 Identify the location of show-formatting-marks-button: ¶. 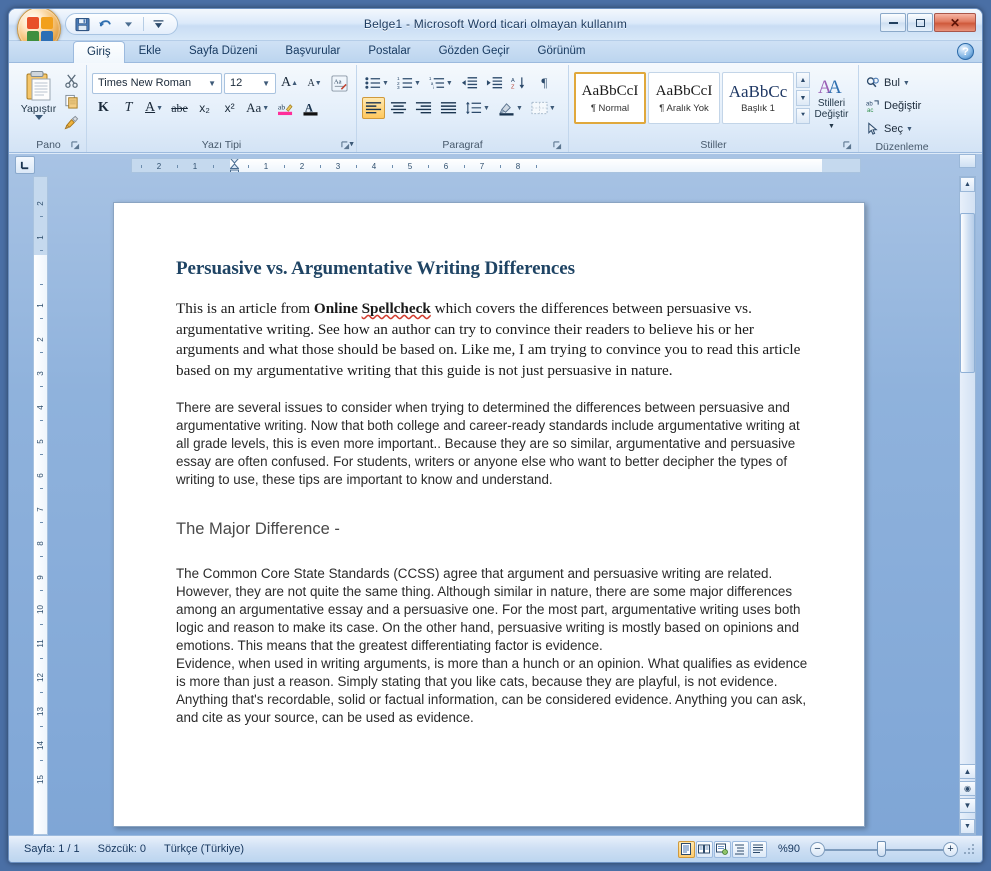
(544, 83).